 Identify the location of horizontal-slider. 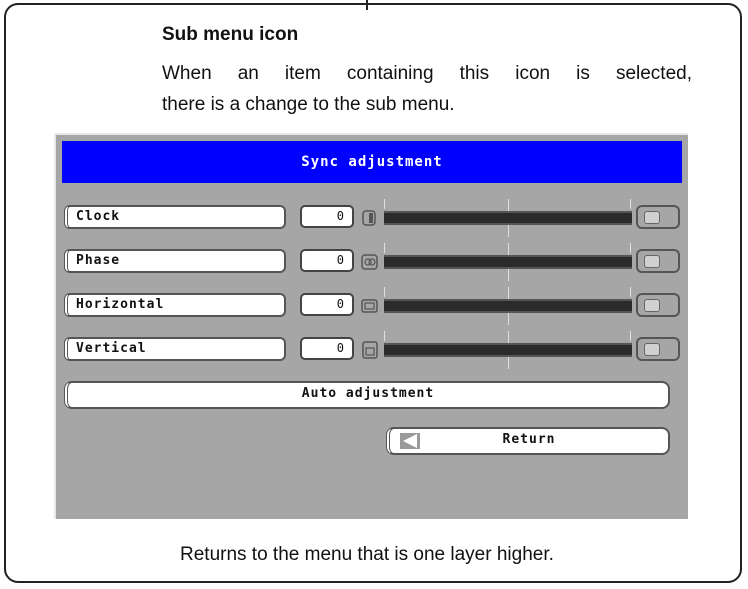
(524, 306).